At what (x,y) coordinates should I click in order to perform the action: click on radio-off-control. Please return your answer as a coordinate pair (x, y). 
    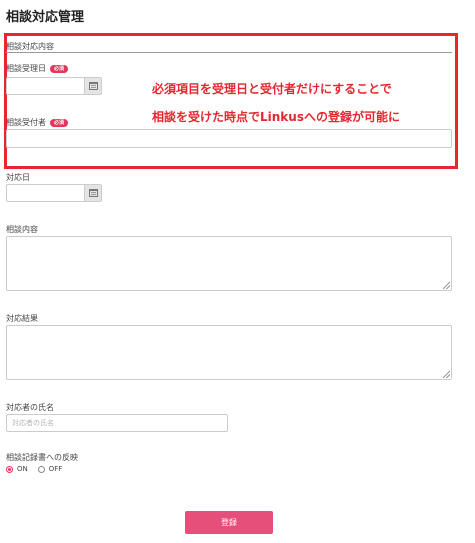
    Looking at the image, I should click on (41, 469).